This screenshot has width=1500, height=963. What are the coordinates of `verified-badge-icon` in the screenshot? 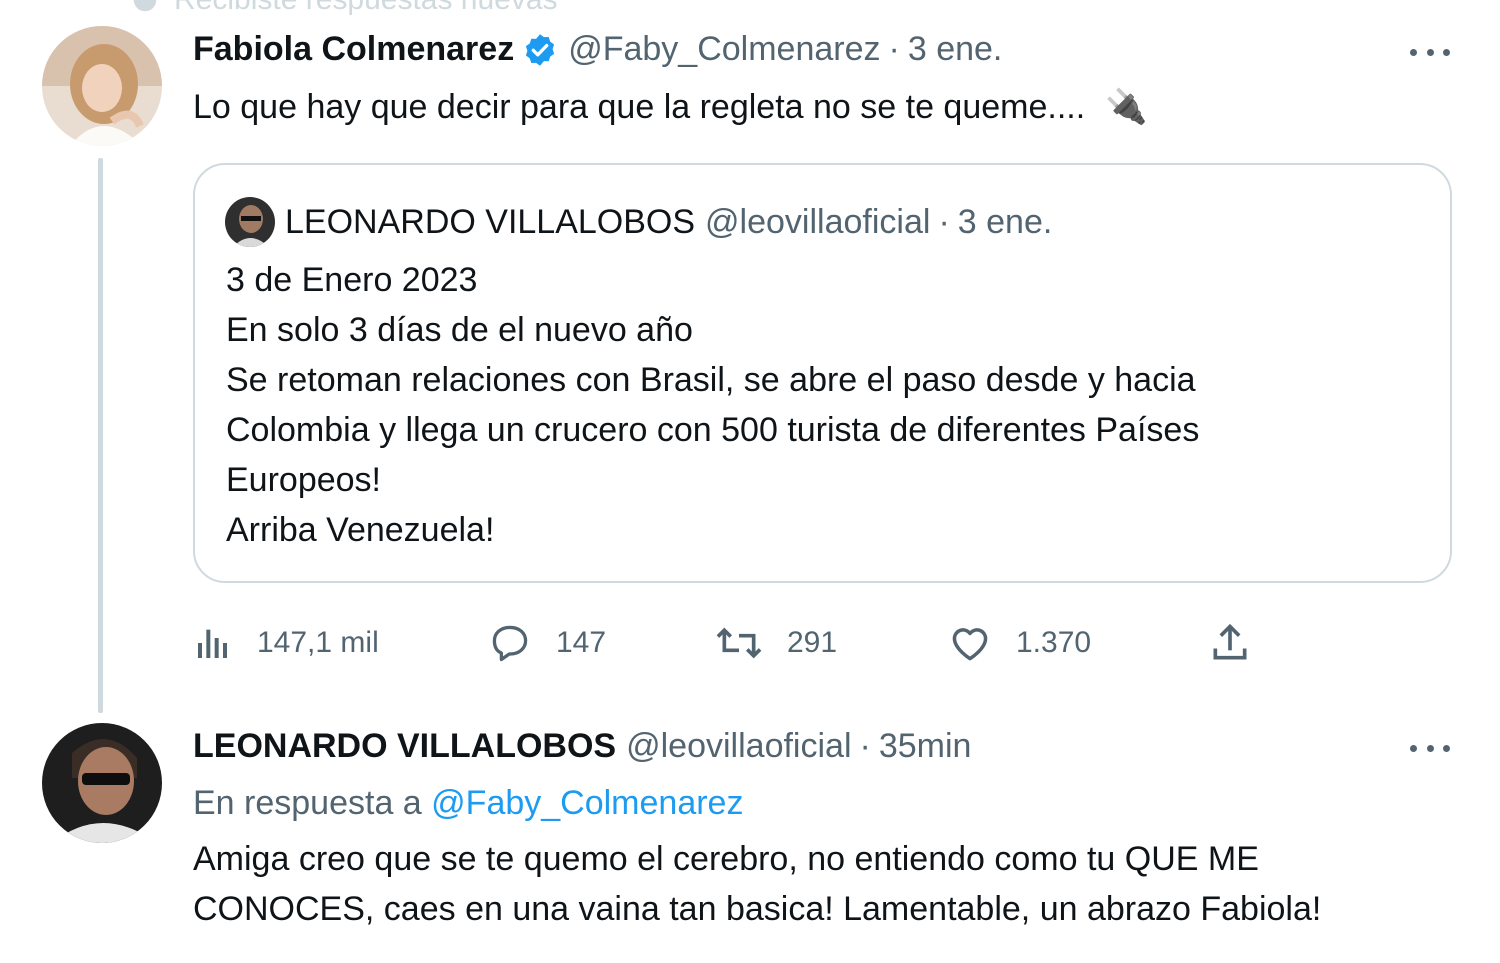 It's located at (540, 50).